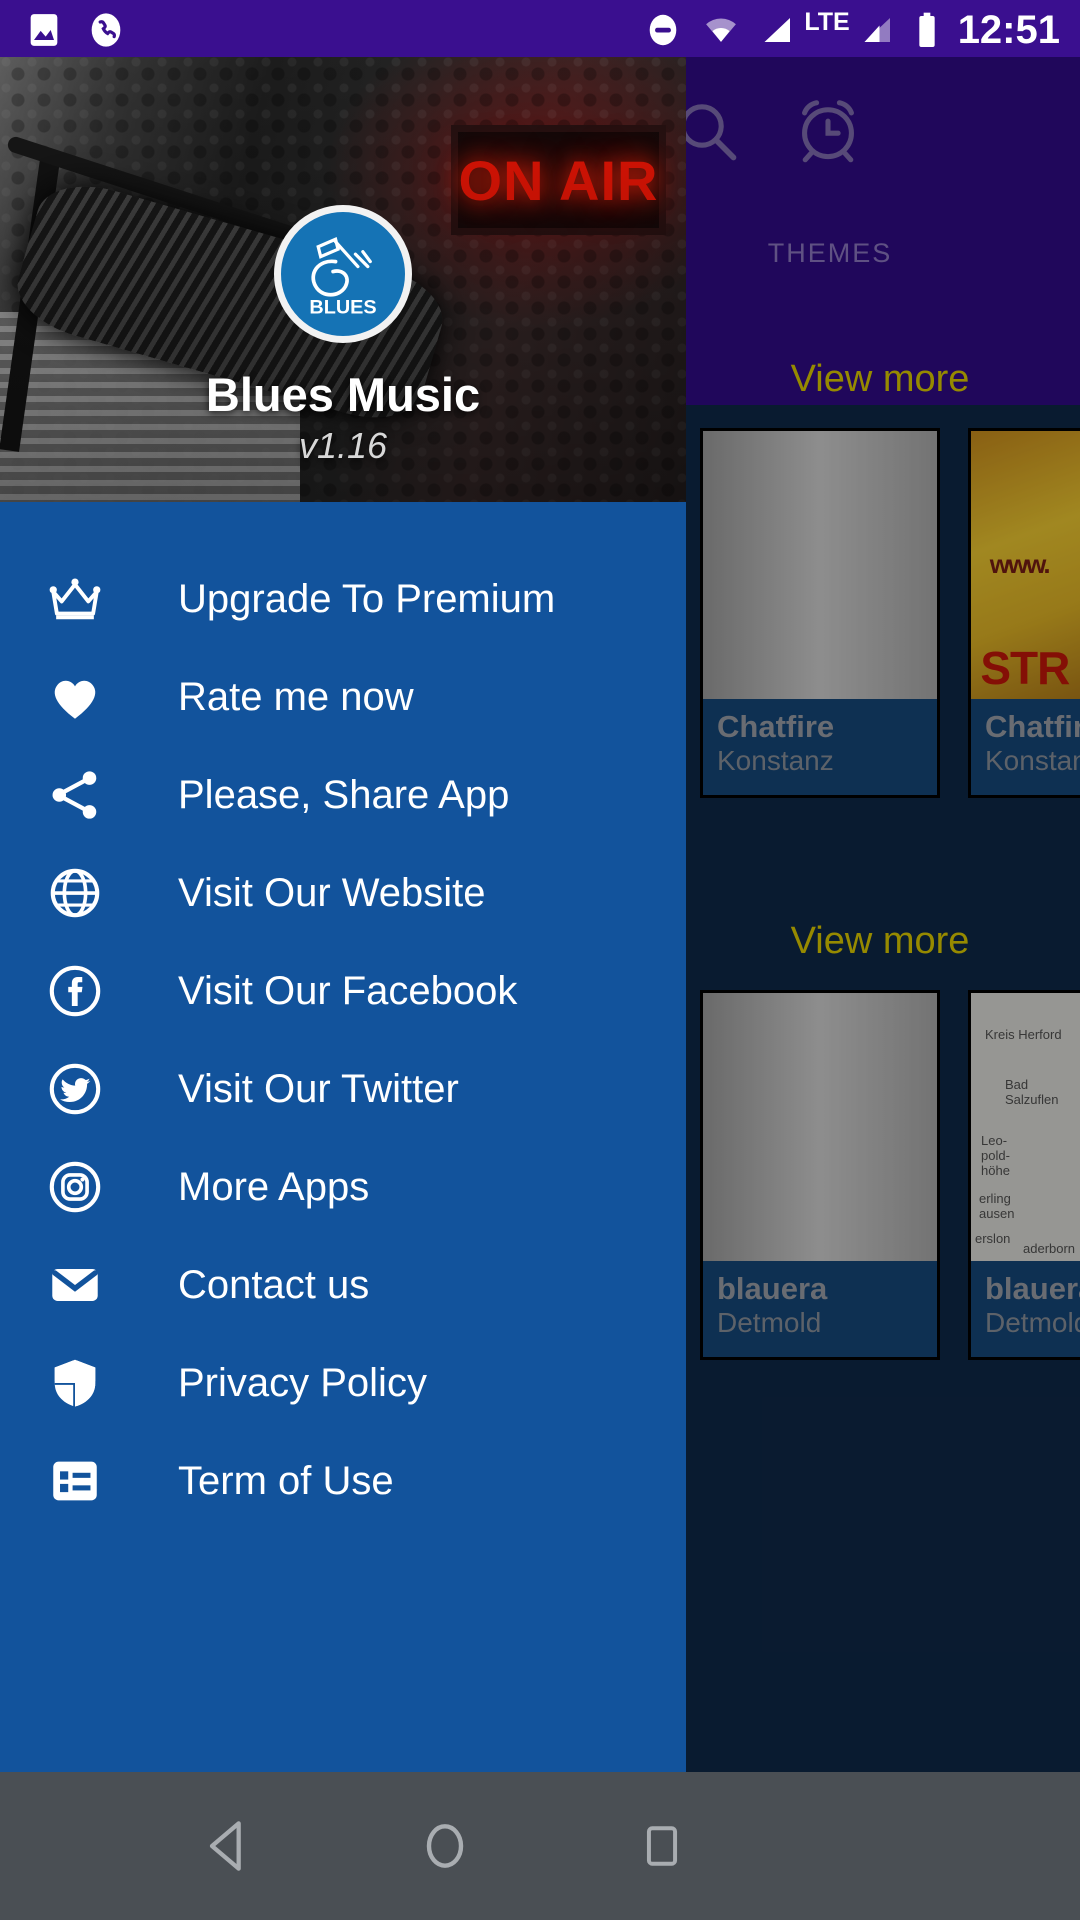 The image size is (1080, 1920). Describe the element at coordinates (96, 1383) in the screenshot. I see `shield-icon` at that location.